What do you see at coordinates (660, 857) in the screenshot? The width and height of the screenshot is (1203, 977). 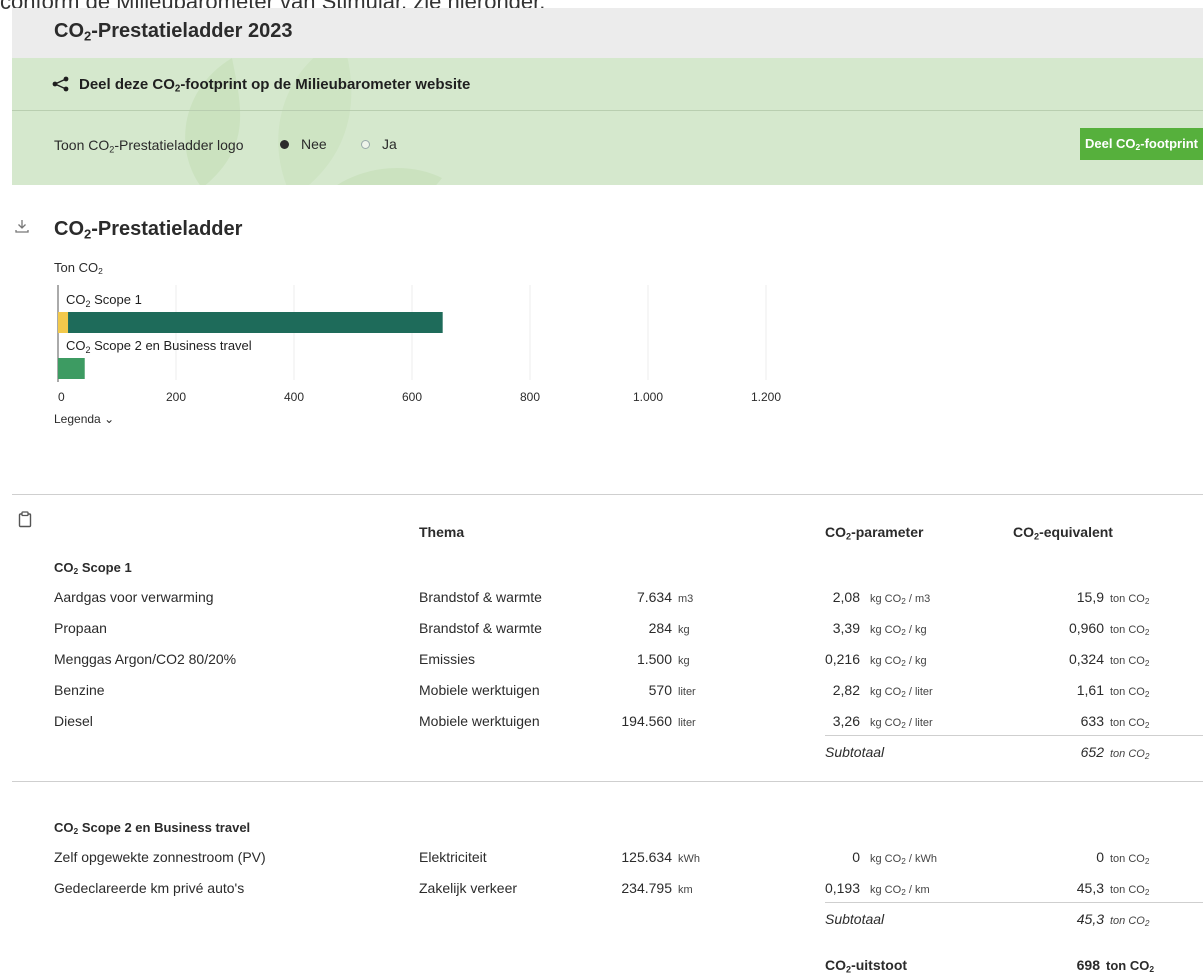 I see `table-row-amount: 125.634 kWh` at bounding box center [660, 857].